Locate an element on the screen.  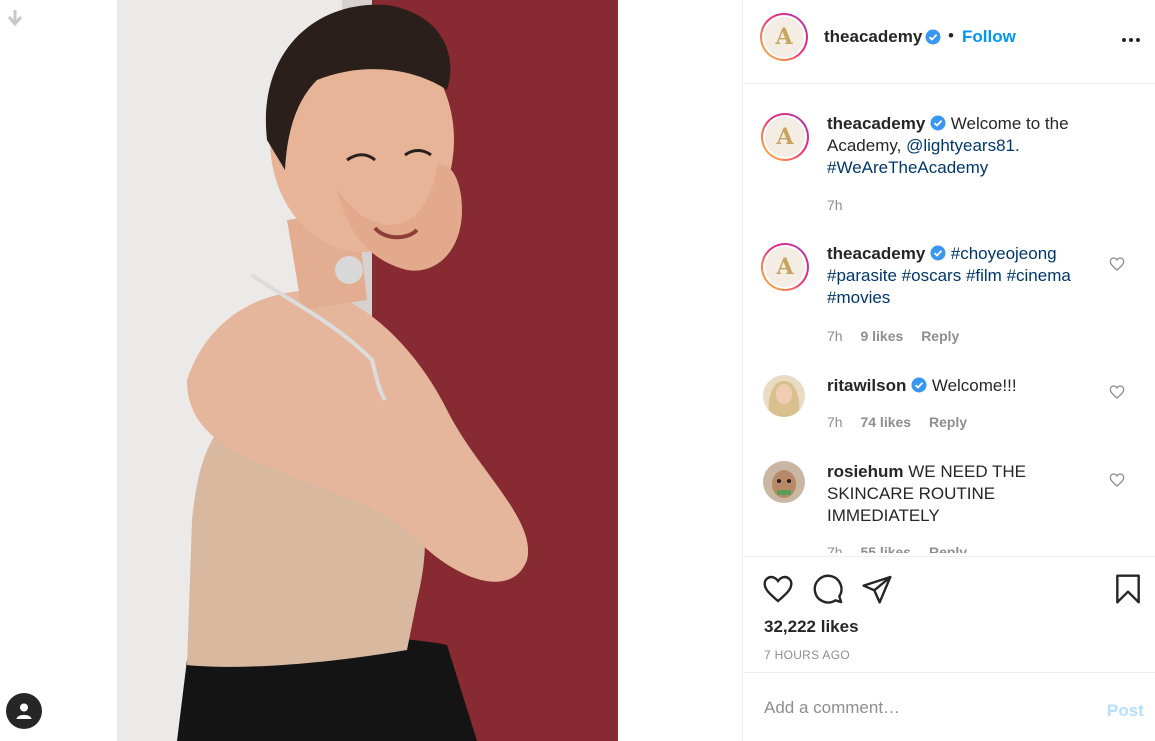
likes-count: 32,222 likes is located at coordinates (811, 627).